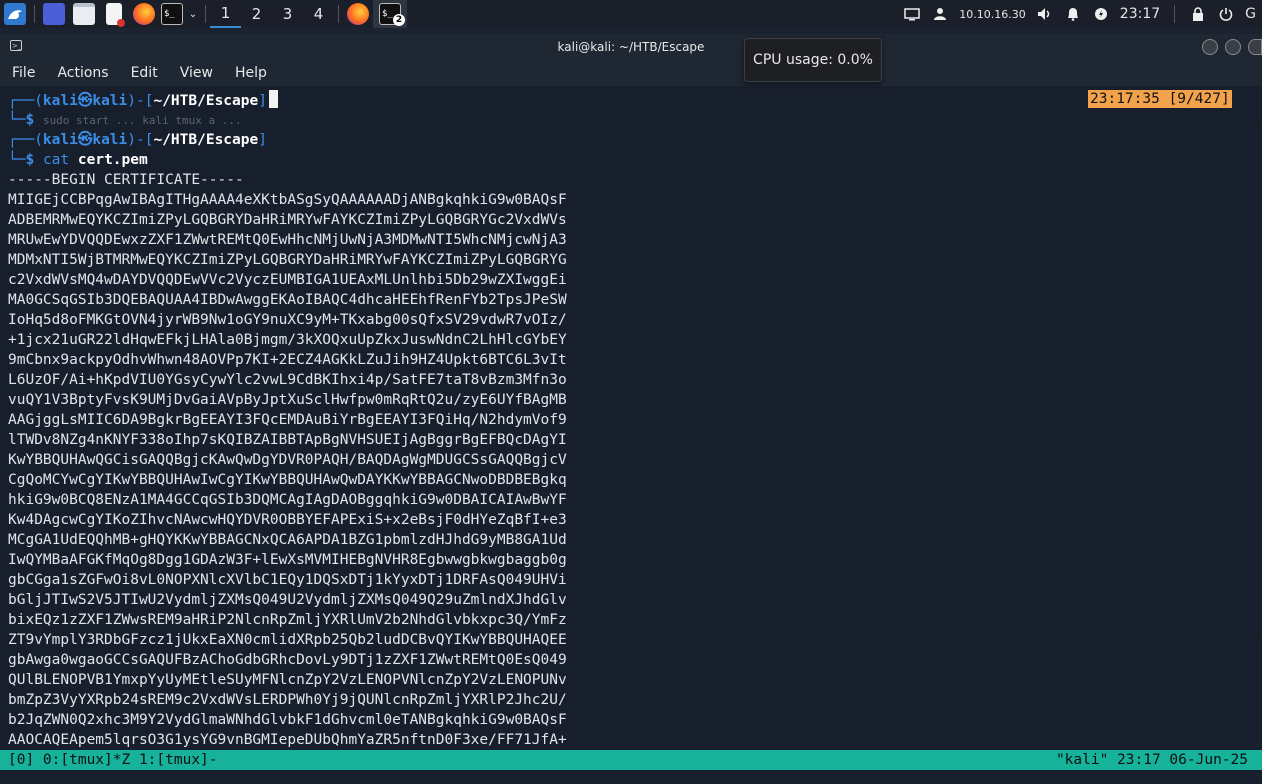  Describe the element at coordinates (22, 73) in the screenshot. I see `menu-file: File` at that location.